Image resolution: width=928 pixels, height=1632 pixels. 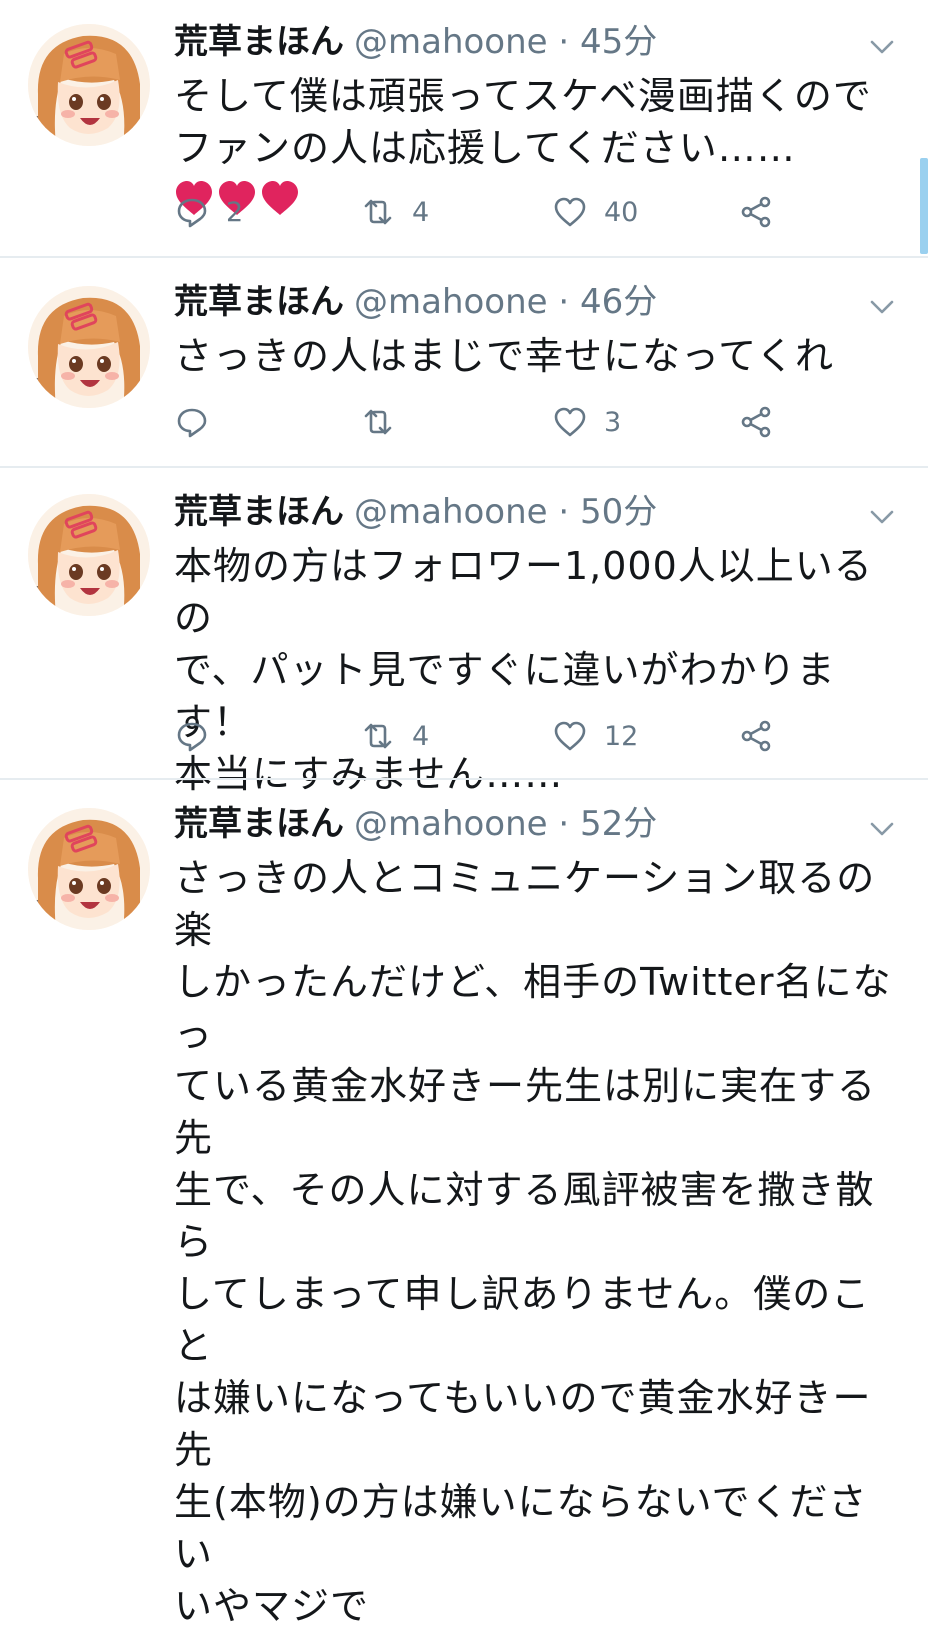 I want to click on tweet-header: 荒草まほん @mahoone · 50分, so click(x=415, y=512).